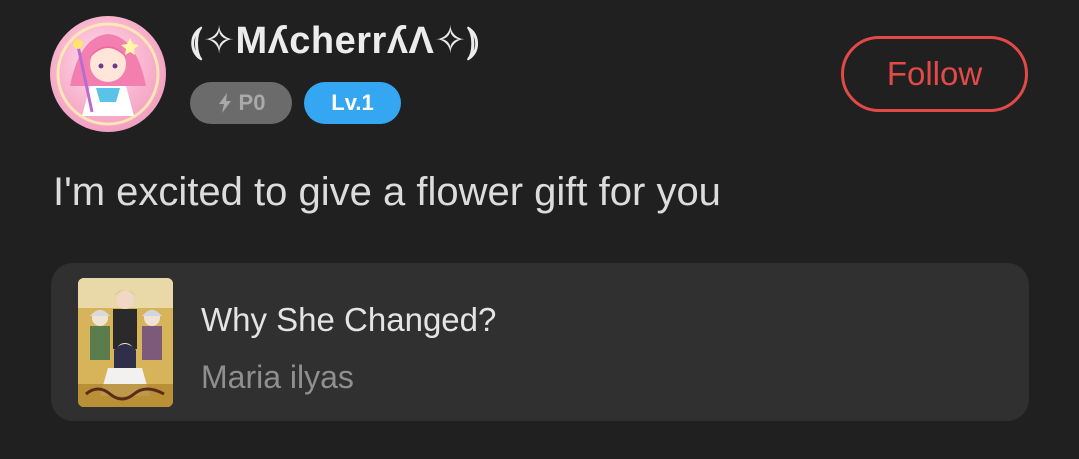 The height and width of the screenshot is (459, 1079). Describe the element at coordinates (348, 320) in the screenshot. I see `book-title: Why She Changed?` at that location.